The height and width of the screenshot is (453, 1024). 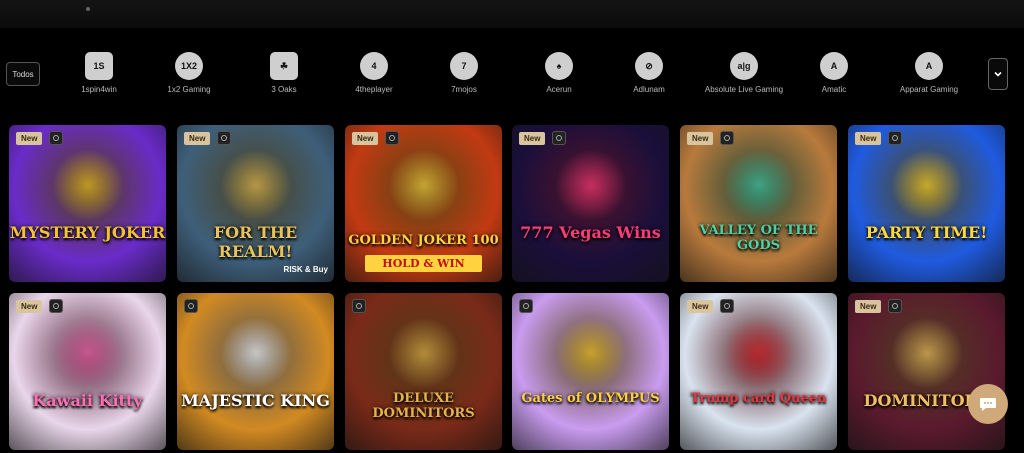 I want to click on game-title: Gates of OLYMPUS, so click(x=590, y=398).